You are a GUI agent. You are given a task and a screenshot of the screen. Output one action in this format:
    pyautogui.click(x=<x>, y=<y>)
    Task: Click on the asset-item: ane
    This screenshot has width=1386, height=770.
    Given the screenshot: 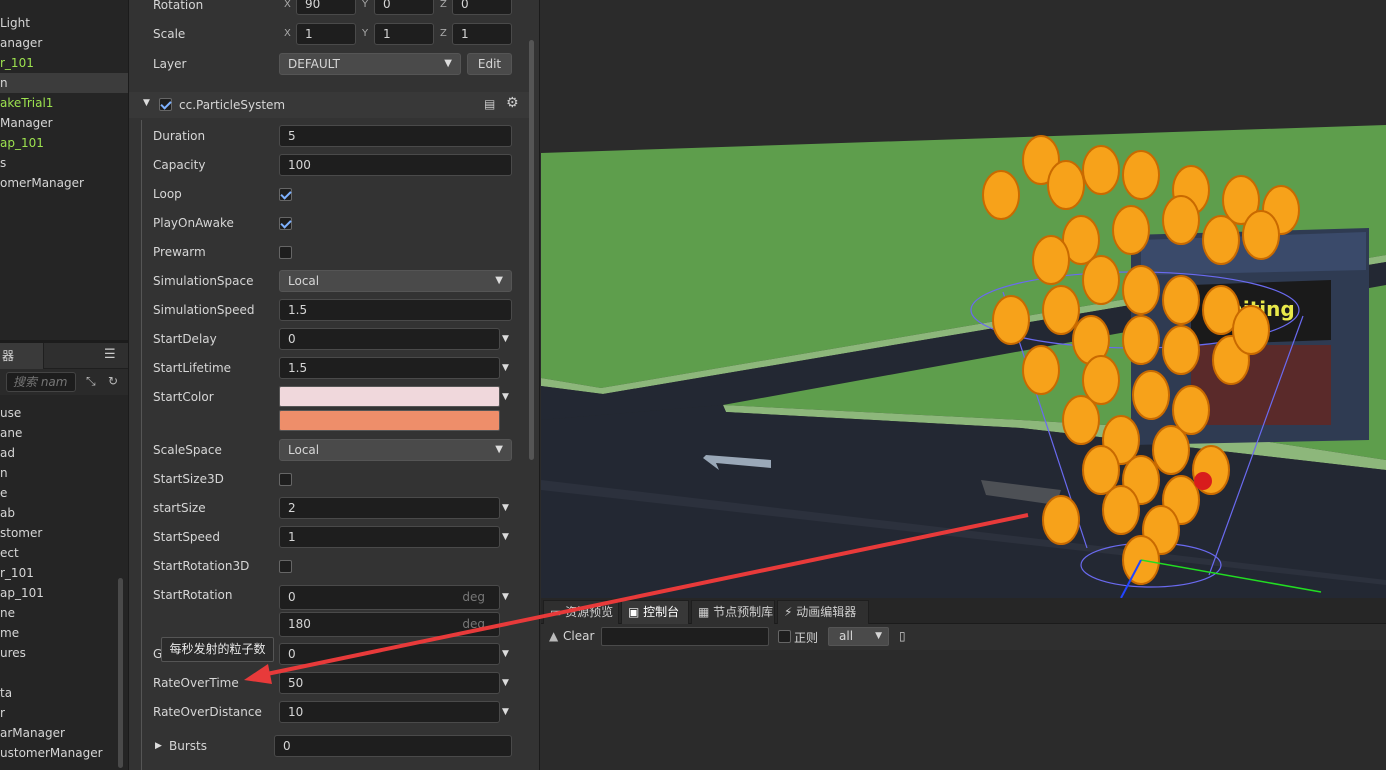 What is the action you would take?
    pyautogui.click(x=11, y=433)
    